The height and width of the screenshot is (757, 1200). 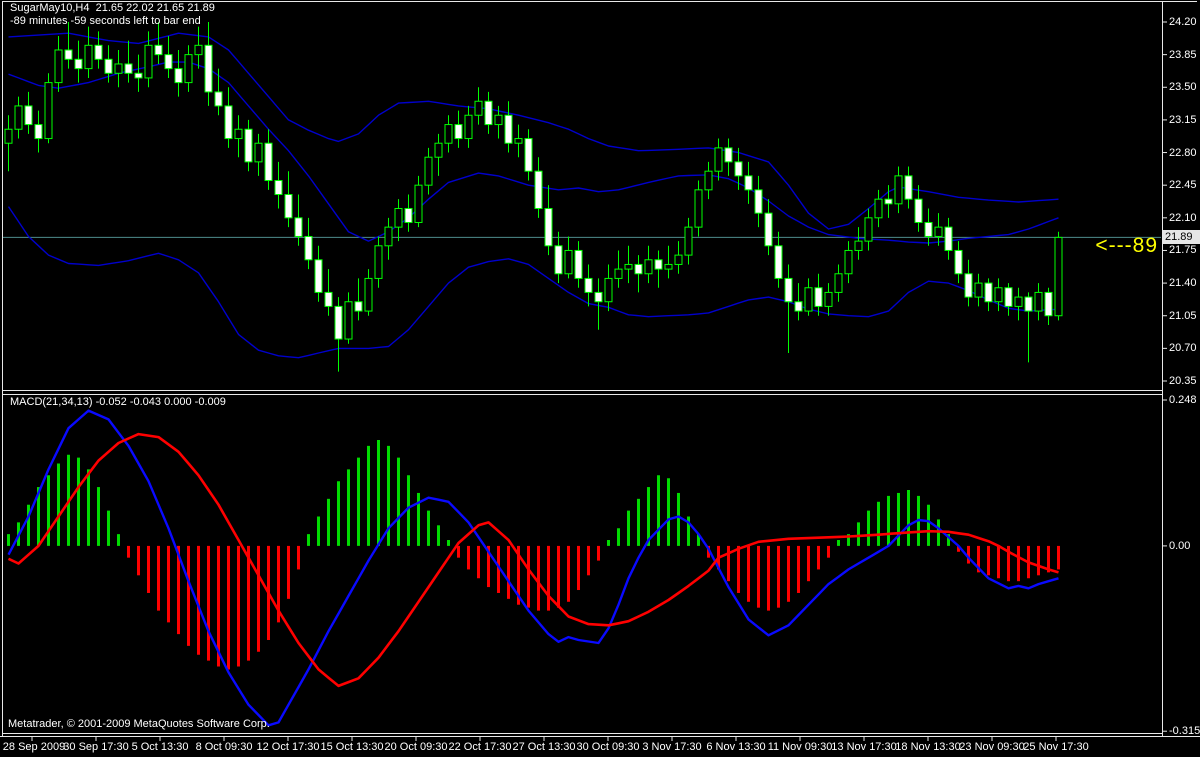 I want to click on bar-countdown: -89 minutes -59 seconds left to bar end, so click(x=105, y=21).